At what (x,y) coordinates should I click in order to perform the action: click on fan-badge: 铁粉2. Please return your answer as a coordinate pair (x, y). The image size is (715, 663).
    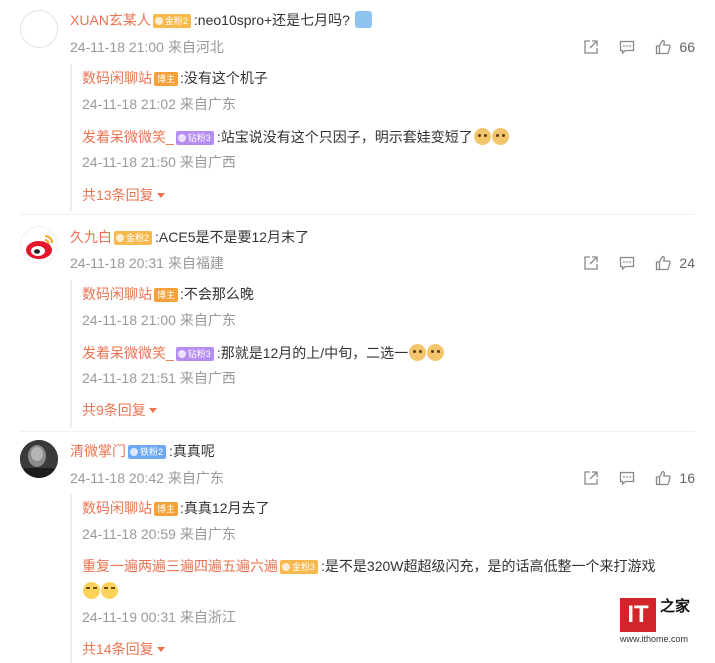
    Looking at the image, I should click on (147, 452).